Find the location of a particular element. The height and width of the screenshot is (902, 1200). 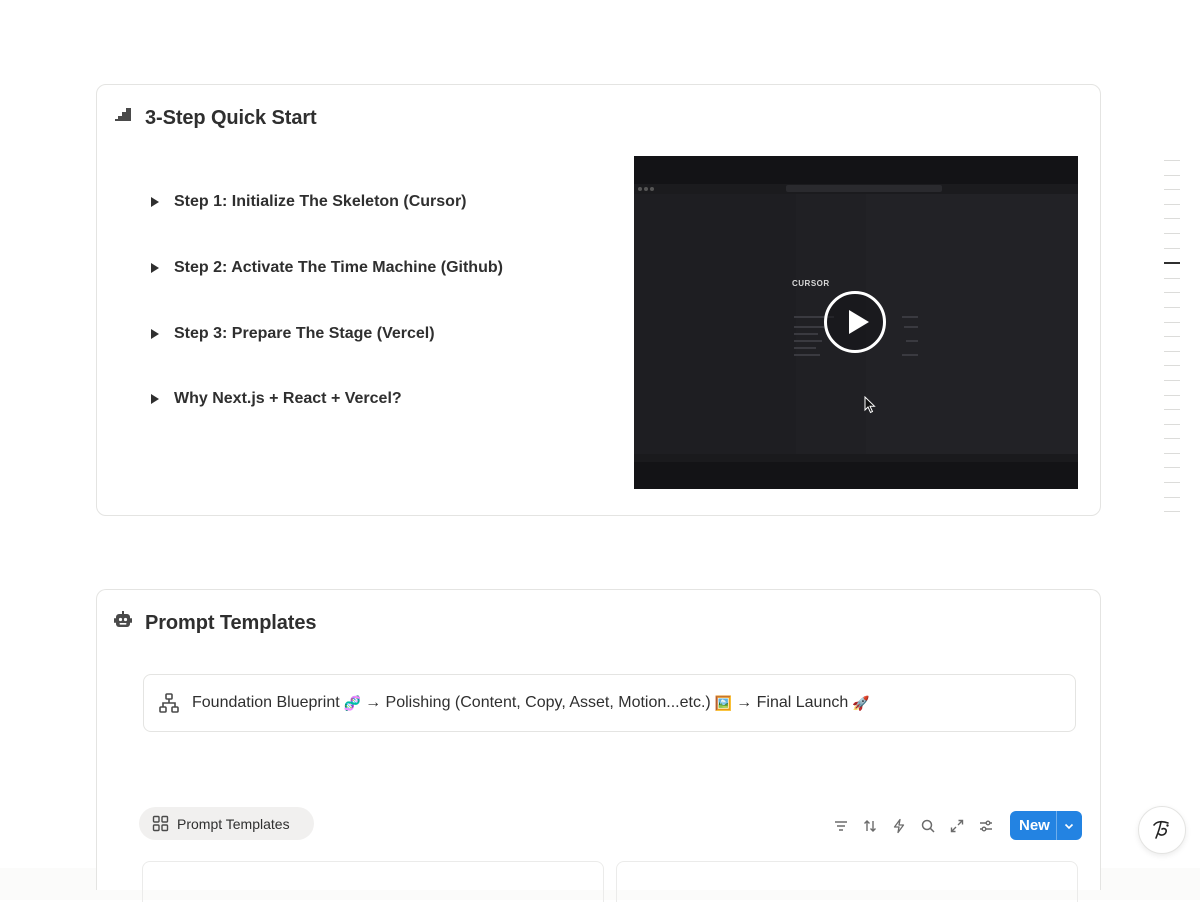

framed-picture-emoji: 🖼️ is located at coordinates (723, 702).